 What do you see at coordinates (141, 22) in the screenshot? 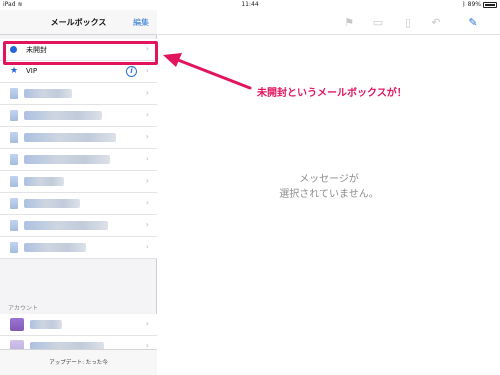
I see `edit-button: 編集` at bounding box center [141, 22].